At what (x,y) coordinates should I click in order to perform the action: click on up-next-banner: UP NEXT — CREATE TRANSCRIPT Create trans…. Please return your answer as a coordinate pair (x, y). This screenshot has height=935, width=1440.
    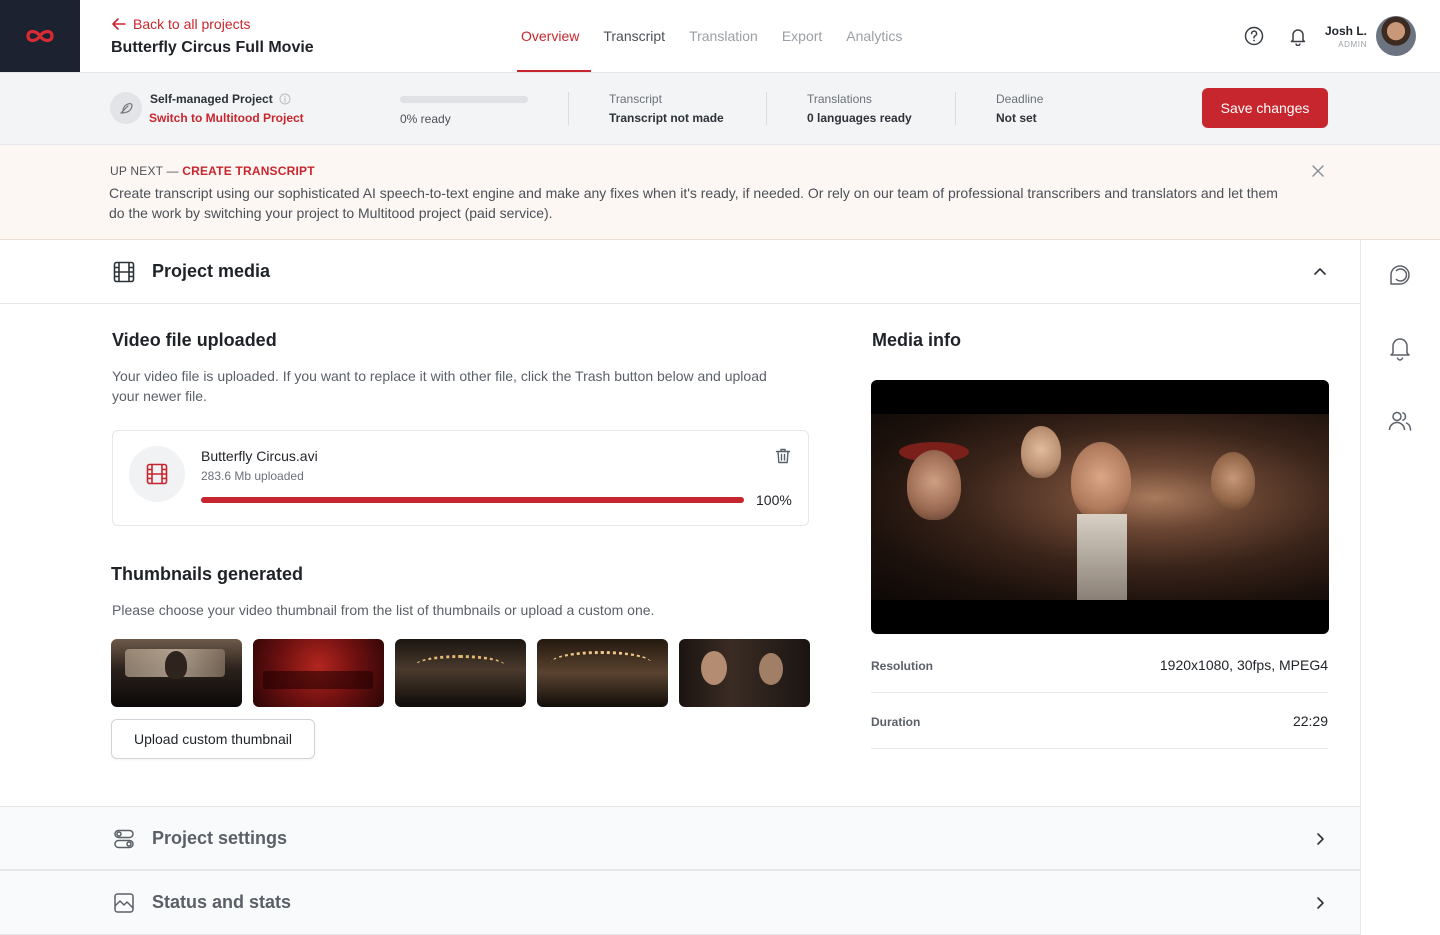
    Looking at the image, I should click on (720, 192).